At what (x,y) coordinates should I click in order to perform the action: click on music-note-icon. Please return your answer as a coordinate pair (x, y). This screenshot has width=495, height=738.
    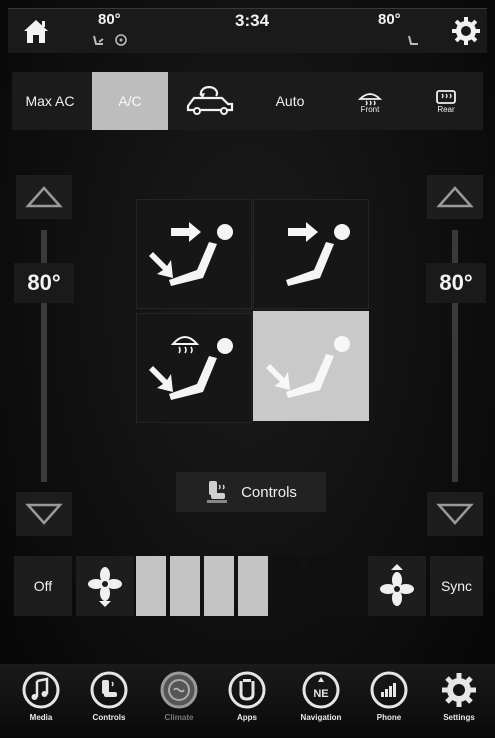
    Looking at the image, I should click on (41, 690).